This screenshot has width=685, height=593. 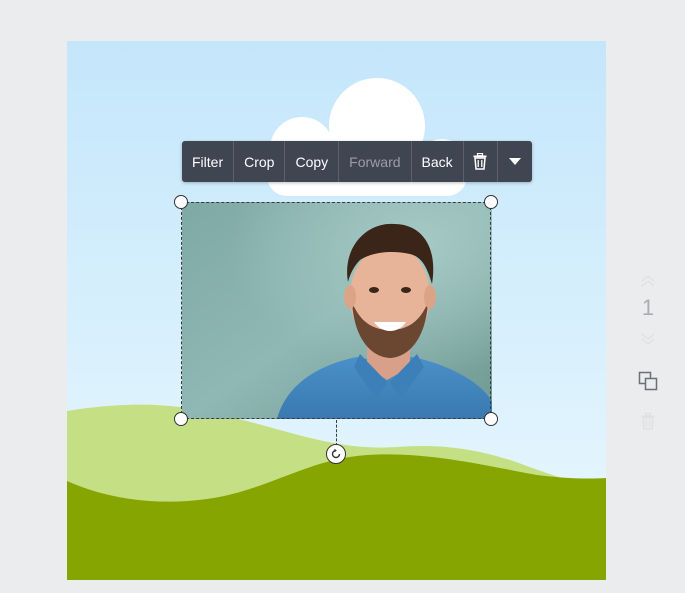 I want to click on caret-down-icon, so click(x=515, y=161).